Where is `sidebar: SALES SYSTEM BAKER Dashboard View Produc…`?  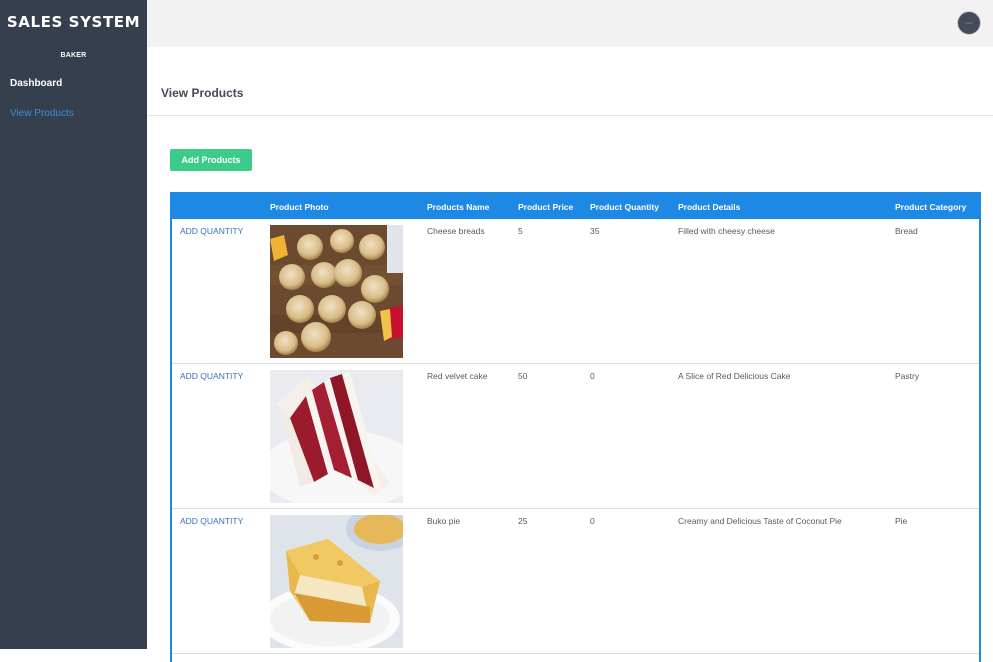
sidebar: SALES SYSTEM BAKER Dashboard View Produc… is located at coordinates (73, 324).